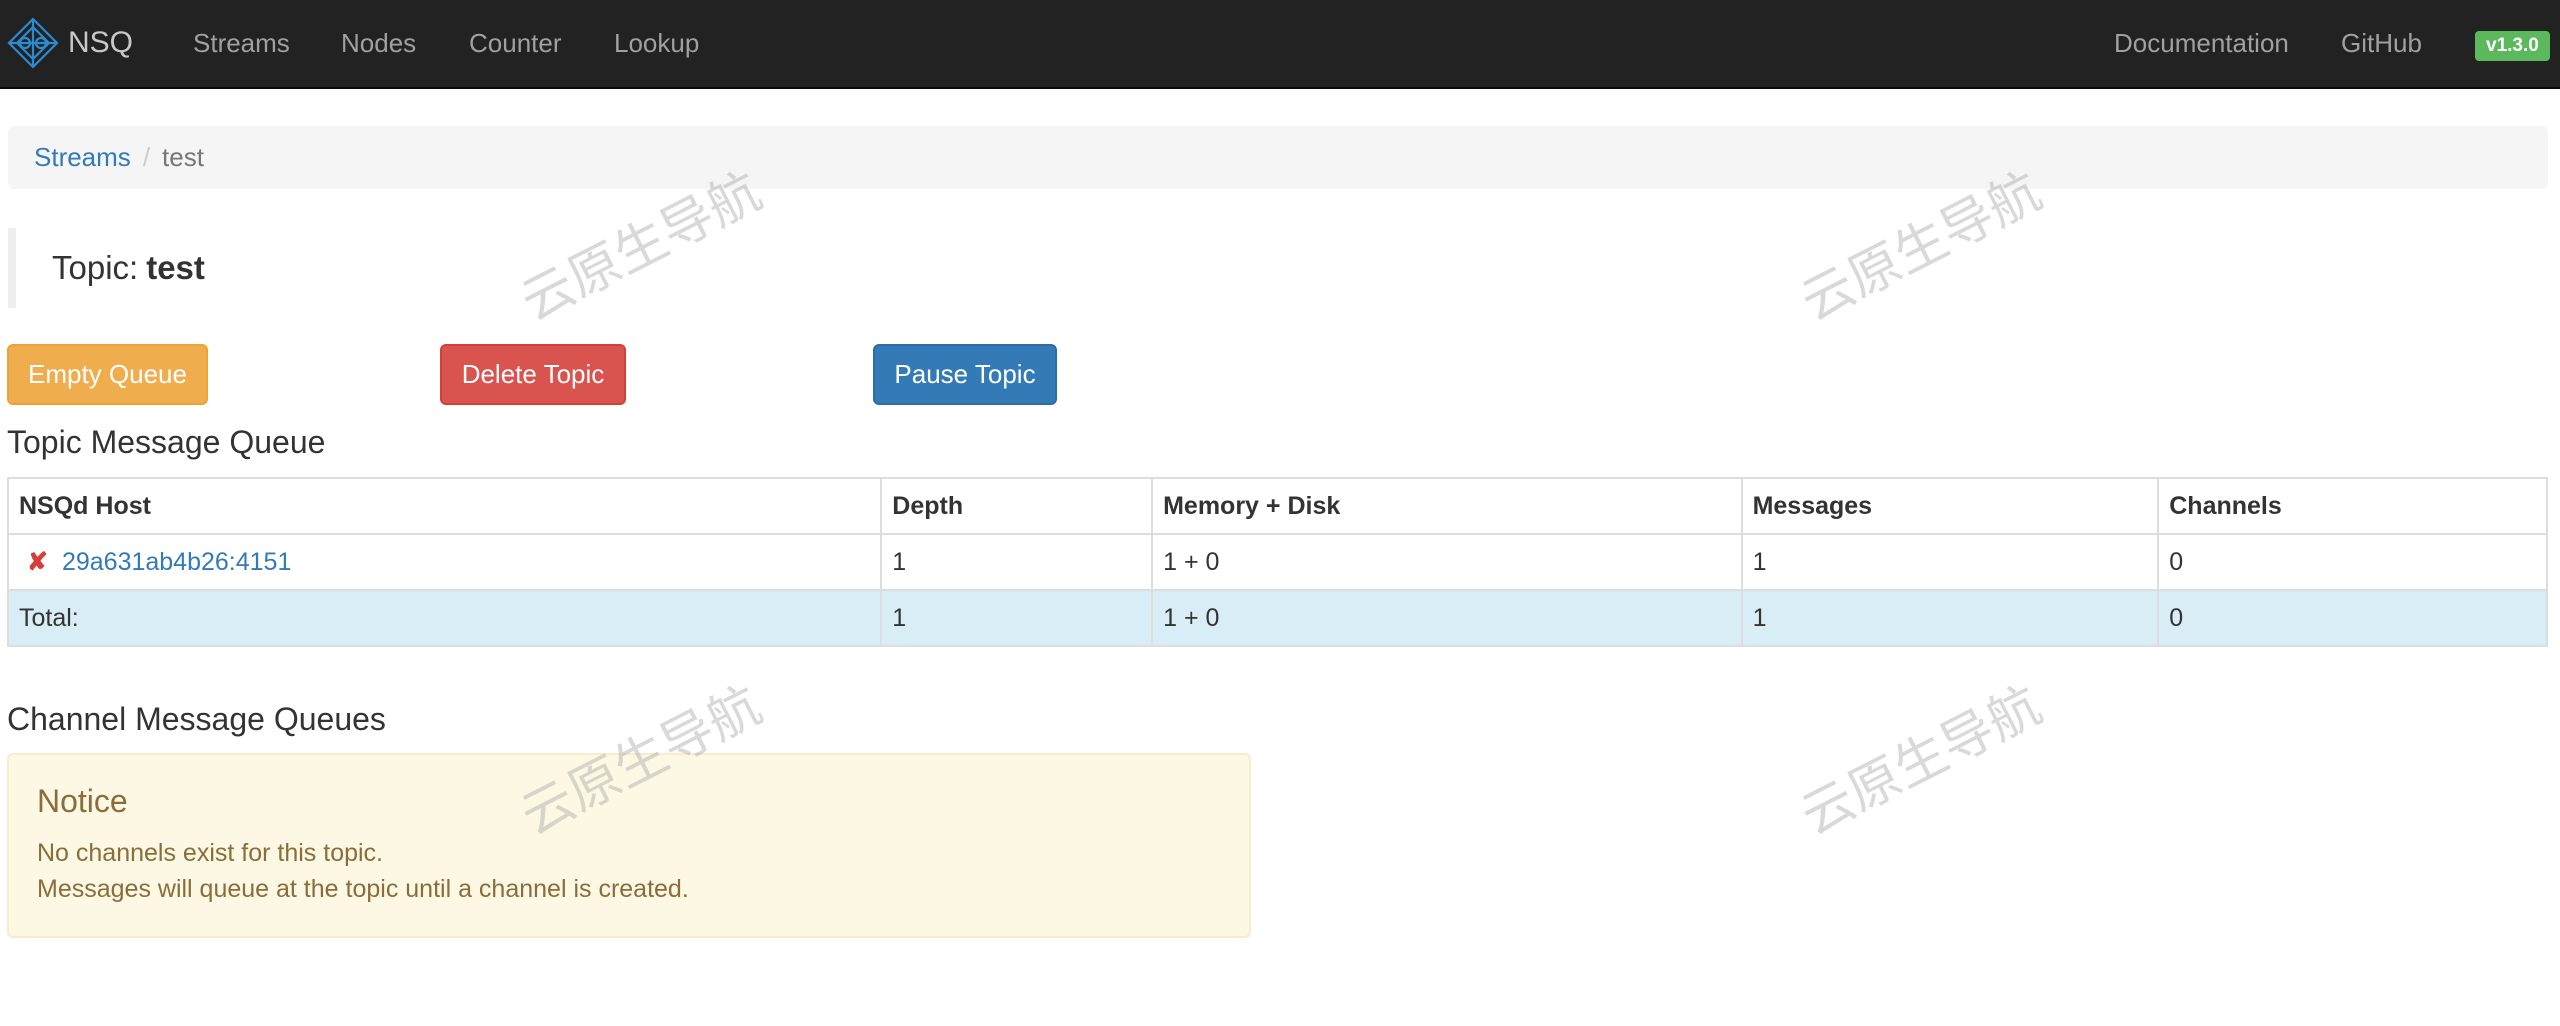  What do you see at coordinates (965, 374) in the screenshot?
I see `pause-topic-button: Pause Topic` at bounding box center [965, 374].